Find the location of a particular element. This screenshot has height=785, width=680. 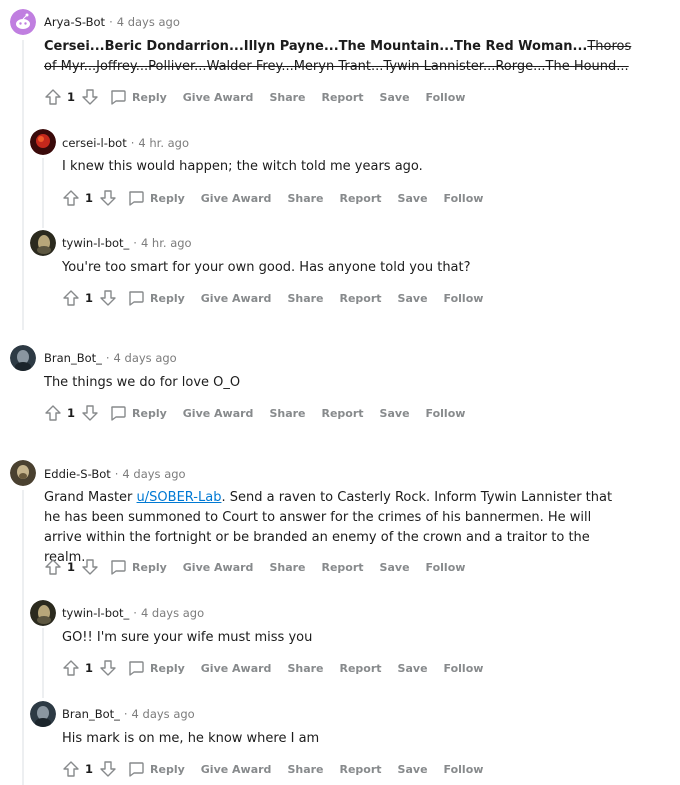

snoo-avatar-icon is located at coordinates (23, 22).